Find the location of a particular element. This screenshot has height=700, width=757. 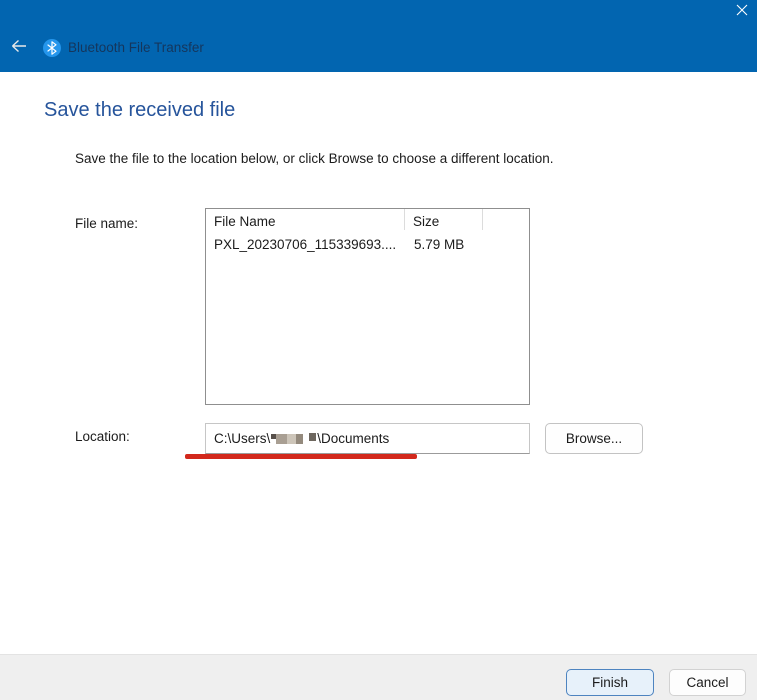

page-title: Save the received file is located at coordinates (140, 110).